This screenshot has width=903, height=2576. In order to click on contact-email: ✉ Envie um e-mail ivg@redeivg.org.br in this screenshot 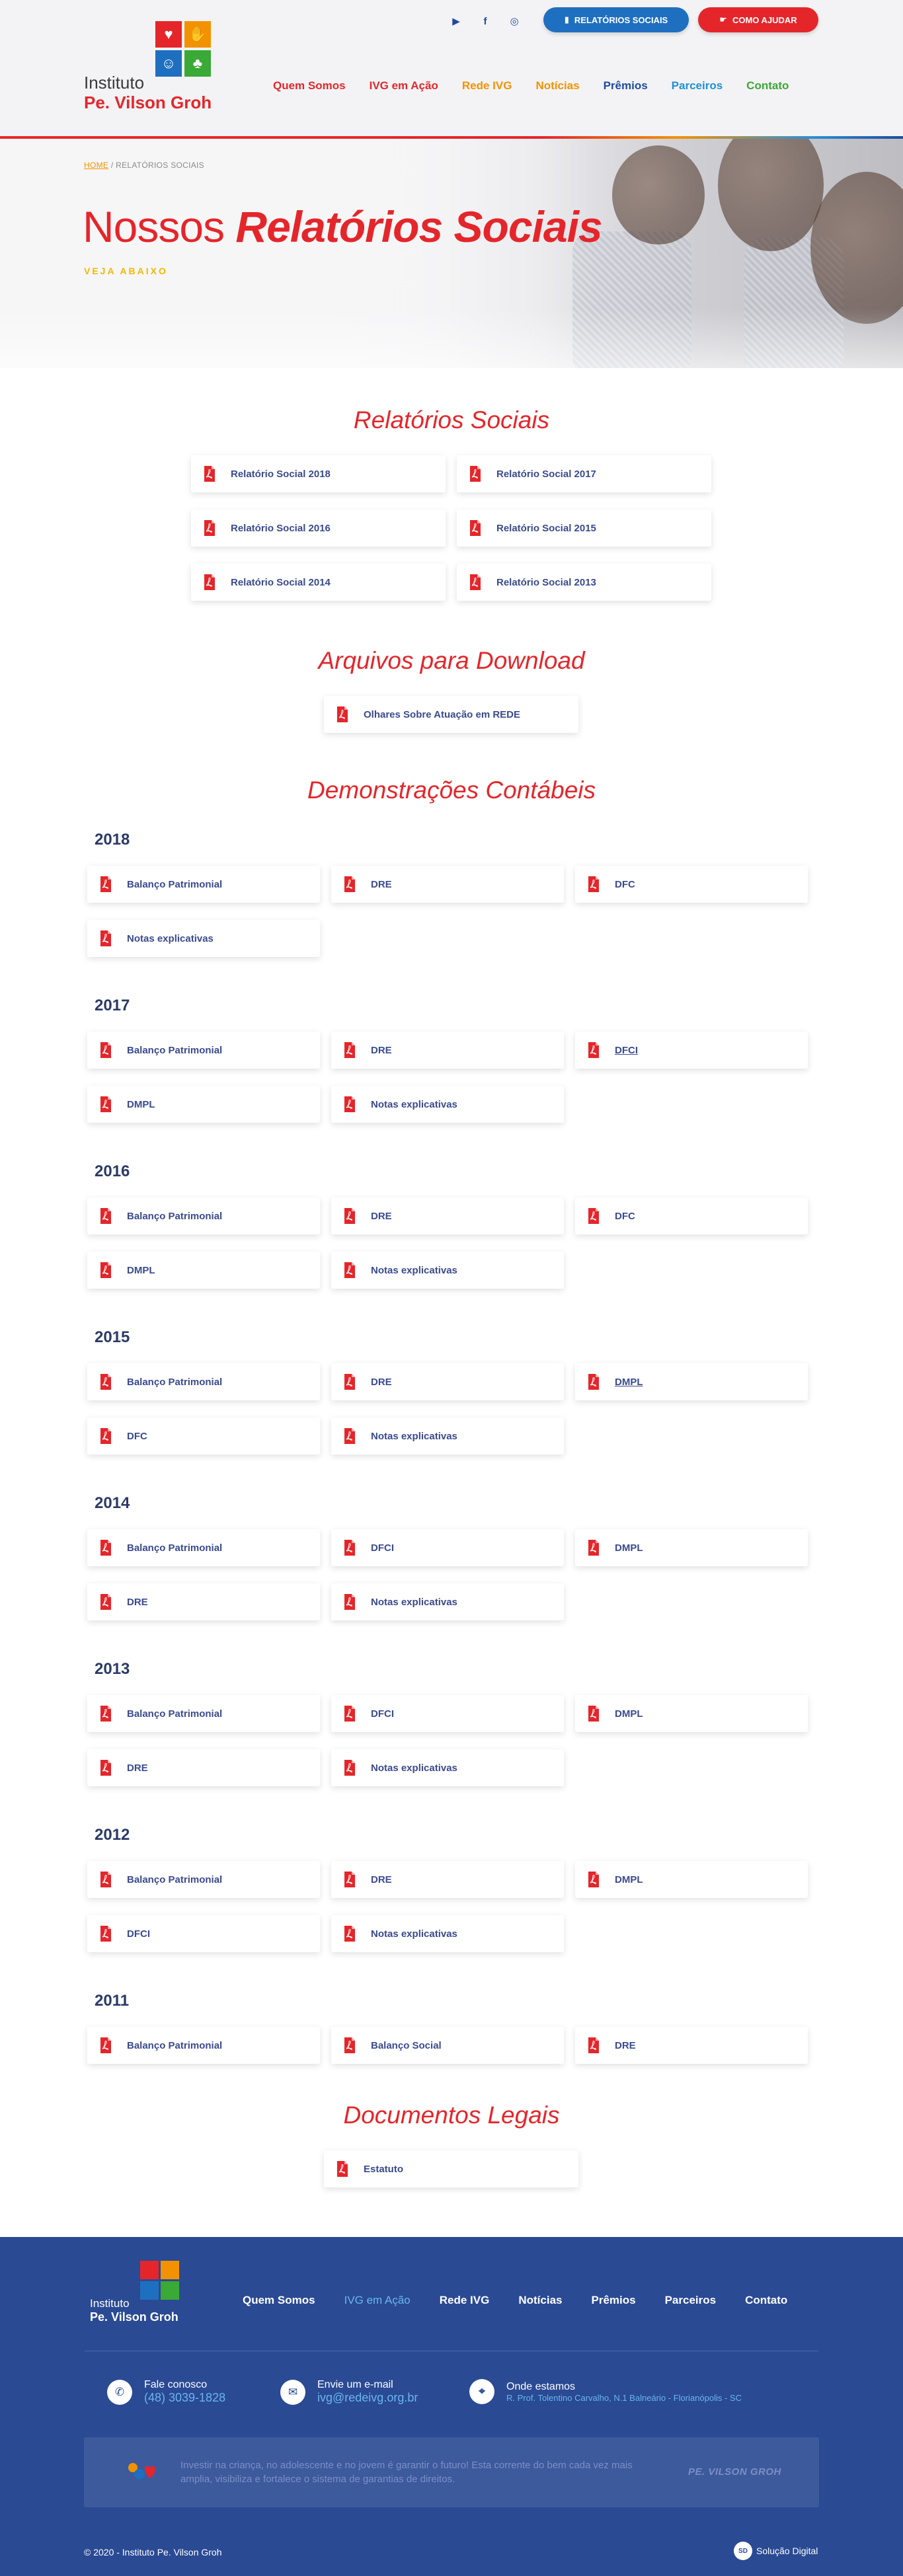, I will do `click(349, 2392)`.